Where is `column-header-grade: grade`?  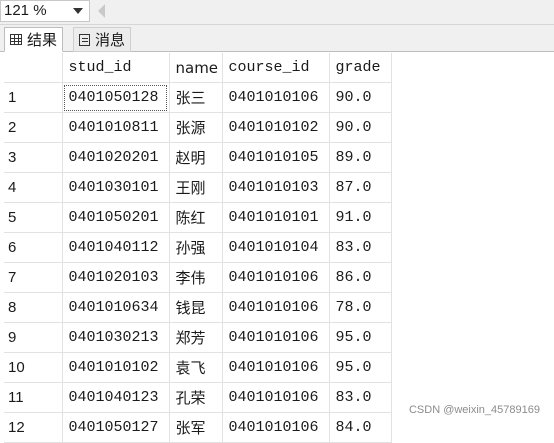 column-header-grade: grade is located at coordinates (360, 68).